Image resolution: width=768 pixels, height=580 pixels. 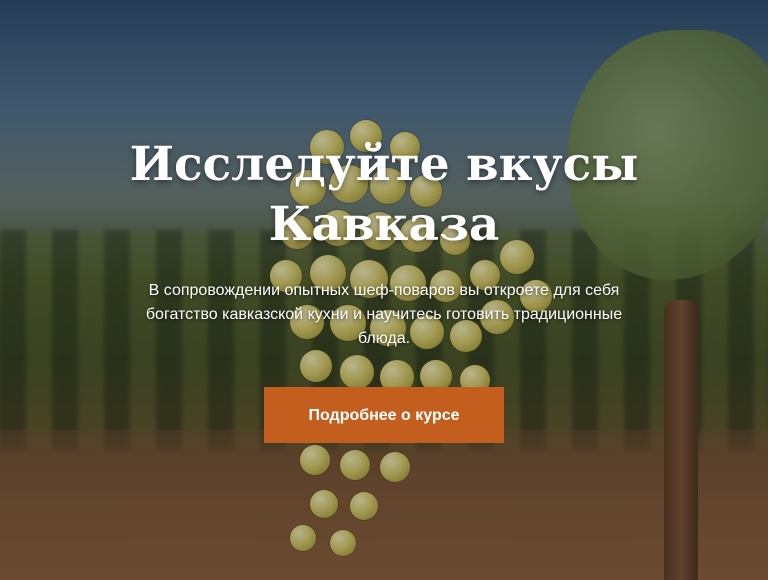 What do you see at coordinates (384, 415) in the screenshot?
I see `course-details-button: Подробнее о курсе` at bounding box center [384, 415].